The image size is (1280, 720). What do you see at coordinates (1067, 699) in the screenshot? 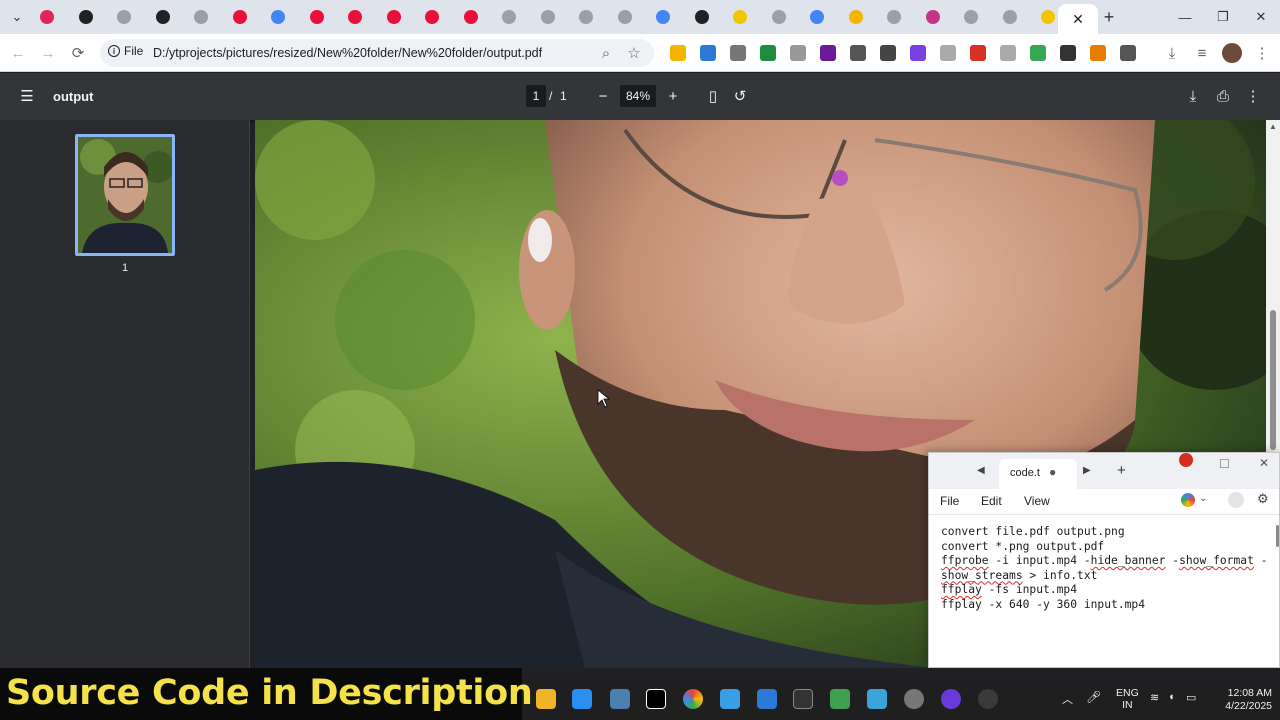
I see `tray-chevron-icon: ︿` at bounding box center [1067, 699].